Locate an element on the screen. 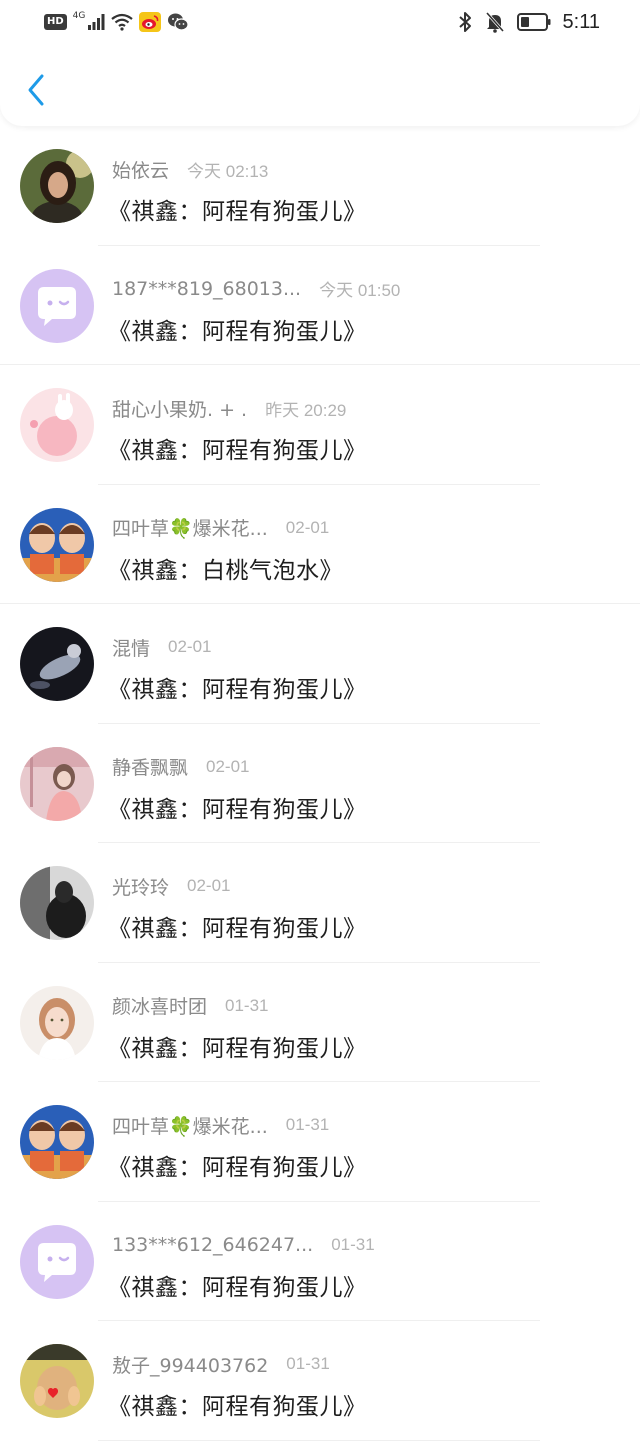 This screenshot has width=640, height=1441. divider is located at coordinates (319, 1440).